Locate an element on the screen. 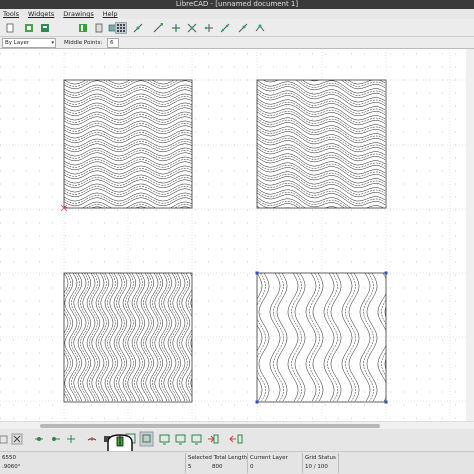 The height and width of the screenshot is (474, 474). wave-tile-diagonal is located at coordinates (321, 152).